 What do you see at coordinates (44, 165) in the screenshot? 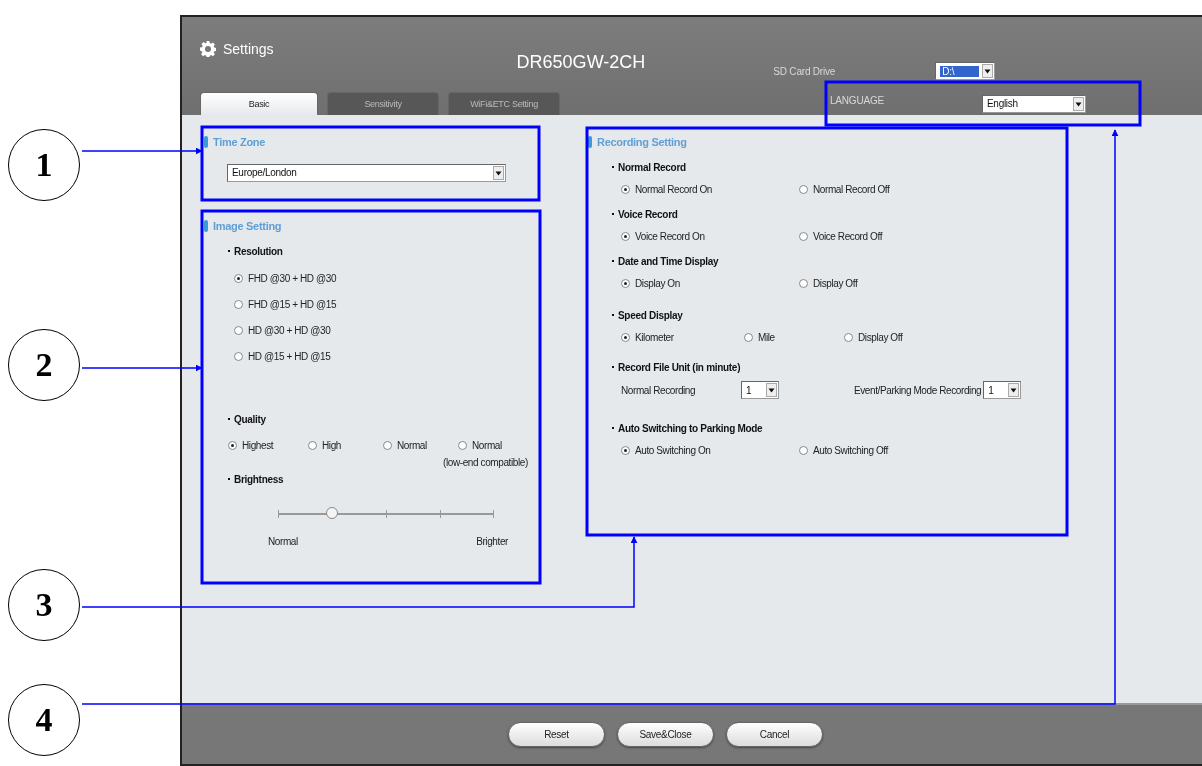
I see `callout-number: 1` at bounding box center [44, 165].